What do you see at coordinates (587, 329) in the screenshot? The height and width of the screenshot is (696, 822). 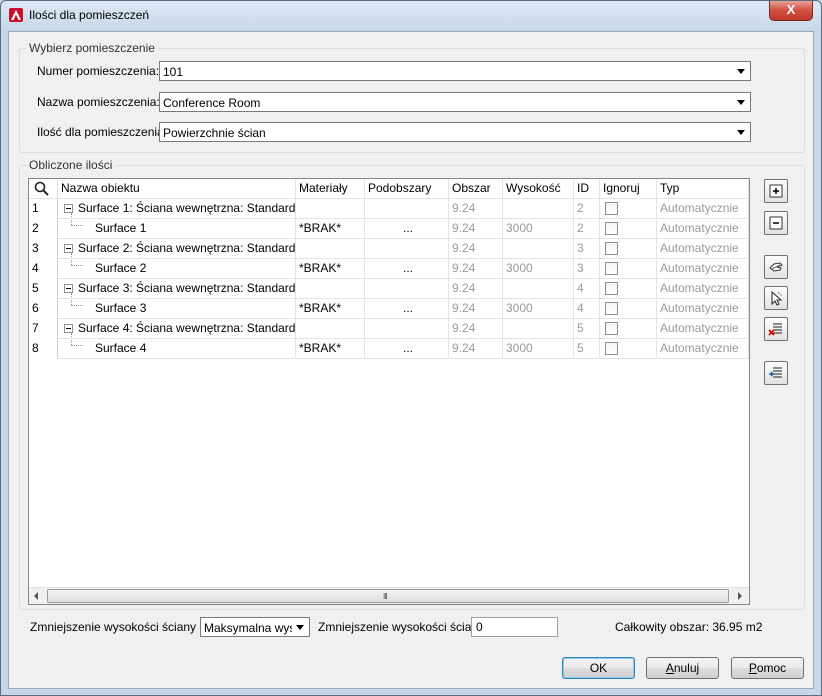 I see `id-cell: 5` at bounding box center [587, 329].